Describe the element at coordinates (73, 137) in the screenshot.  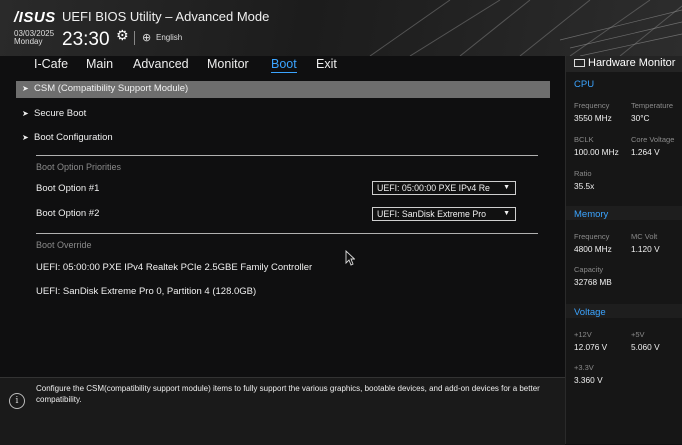
I see `menu-item-label: Boot Configuration` at that location.